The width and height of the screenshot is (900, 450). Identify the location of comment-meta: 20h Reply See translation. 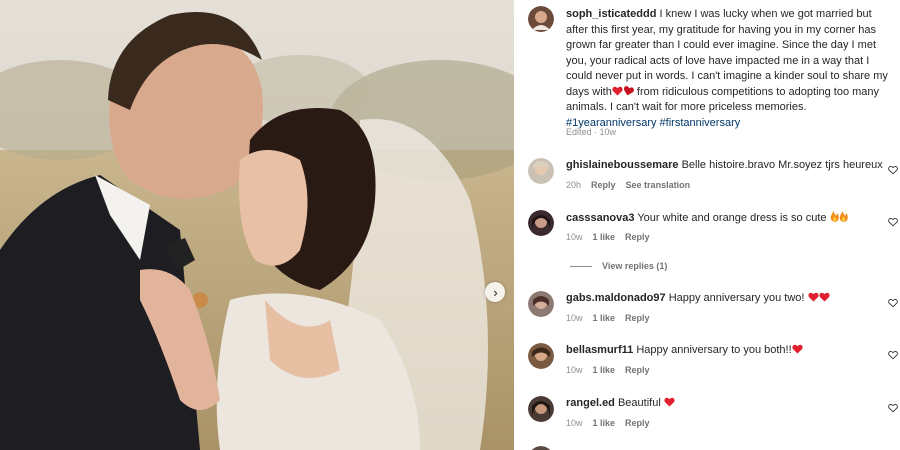
(628, 185).